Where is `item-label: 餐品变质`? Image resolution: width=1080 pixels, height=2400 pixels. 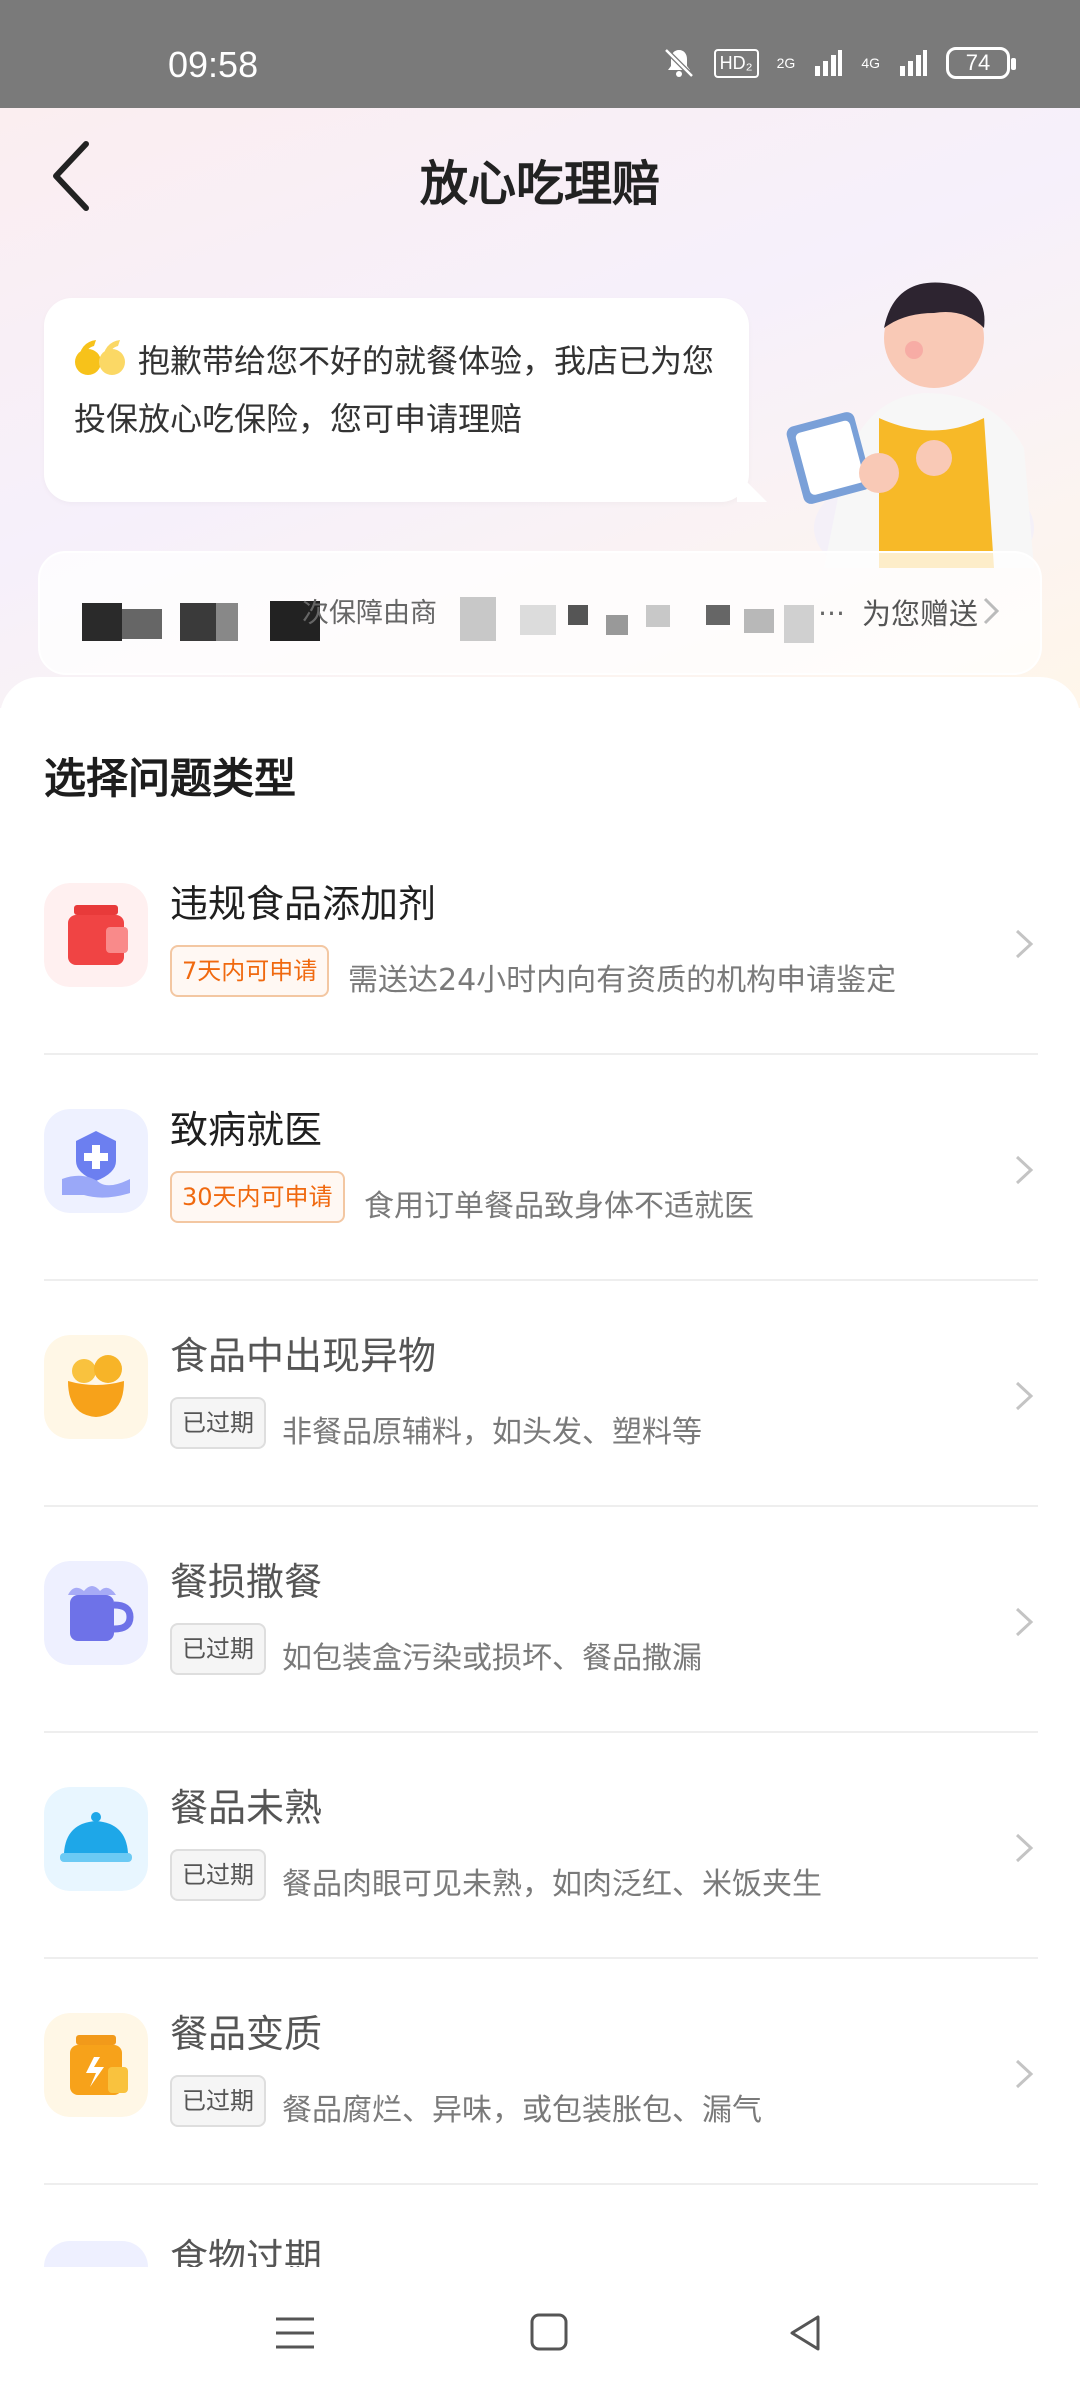
item-label: 餐品变质 is located at coordinates (246, 2034).